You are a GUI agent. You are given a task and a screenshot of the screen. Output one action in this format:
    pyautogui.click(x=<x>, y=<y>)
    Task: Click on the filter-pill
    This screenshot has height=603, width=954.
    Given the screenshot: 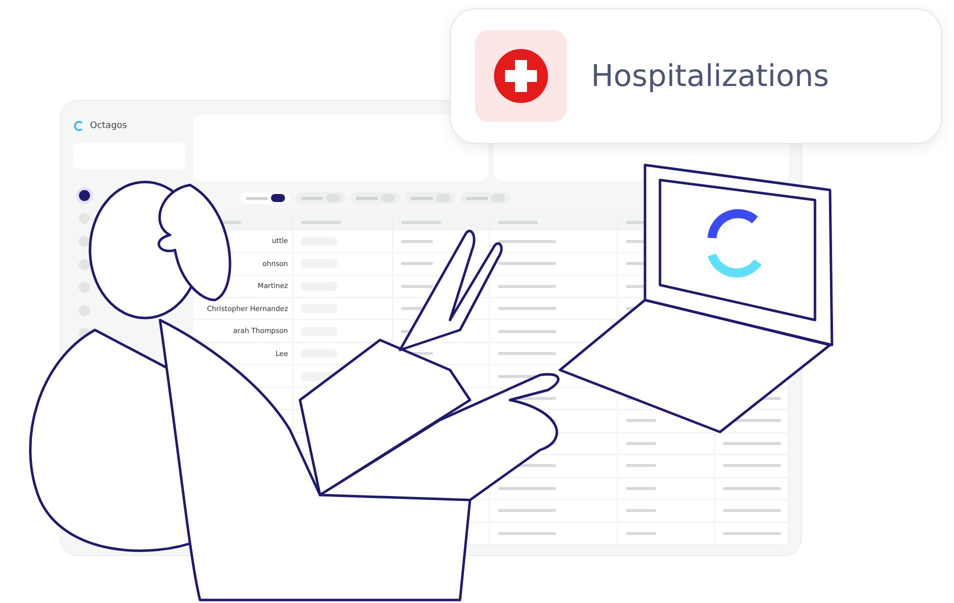 What is the action you would take?
    pyautogui.click(x=265, y=198)
    